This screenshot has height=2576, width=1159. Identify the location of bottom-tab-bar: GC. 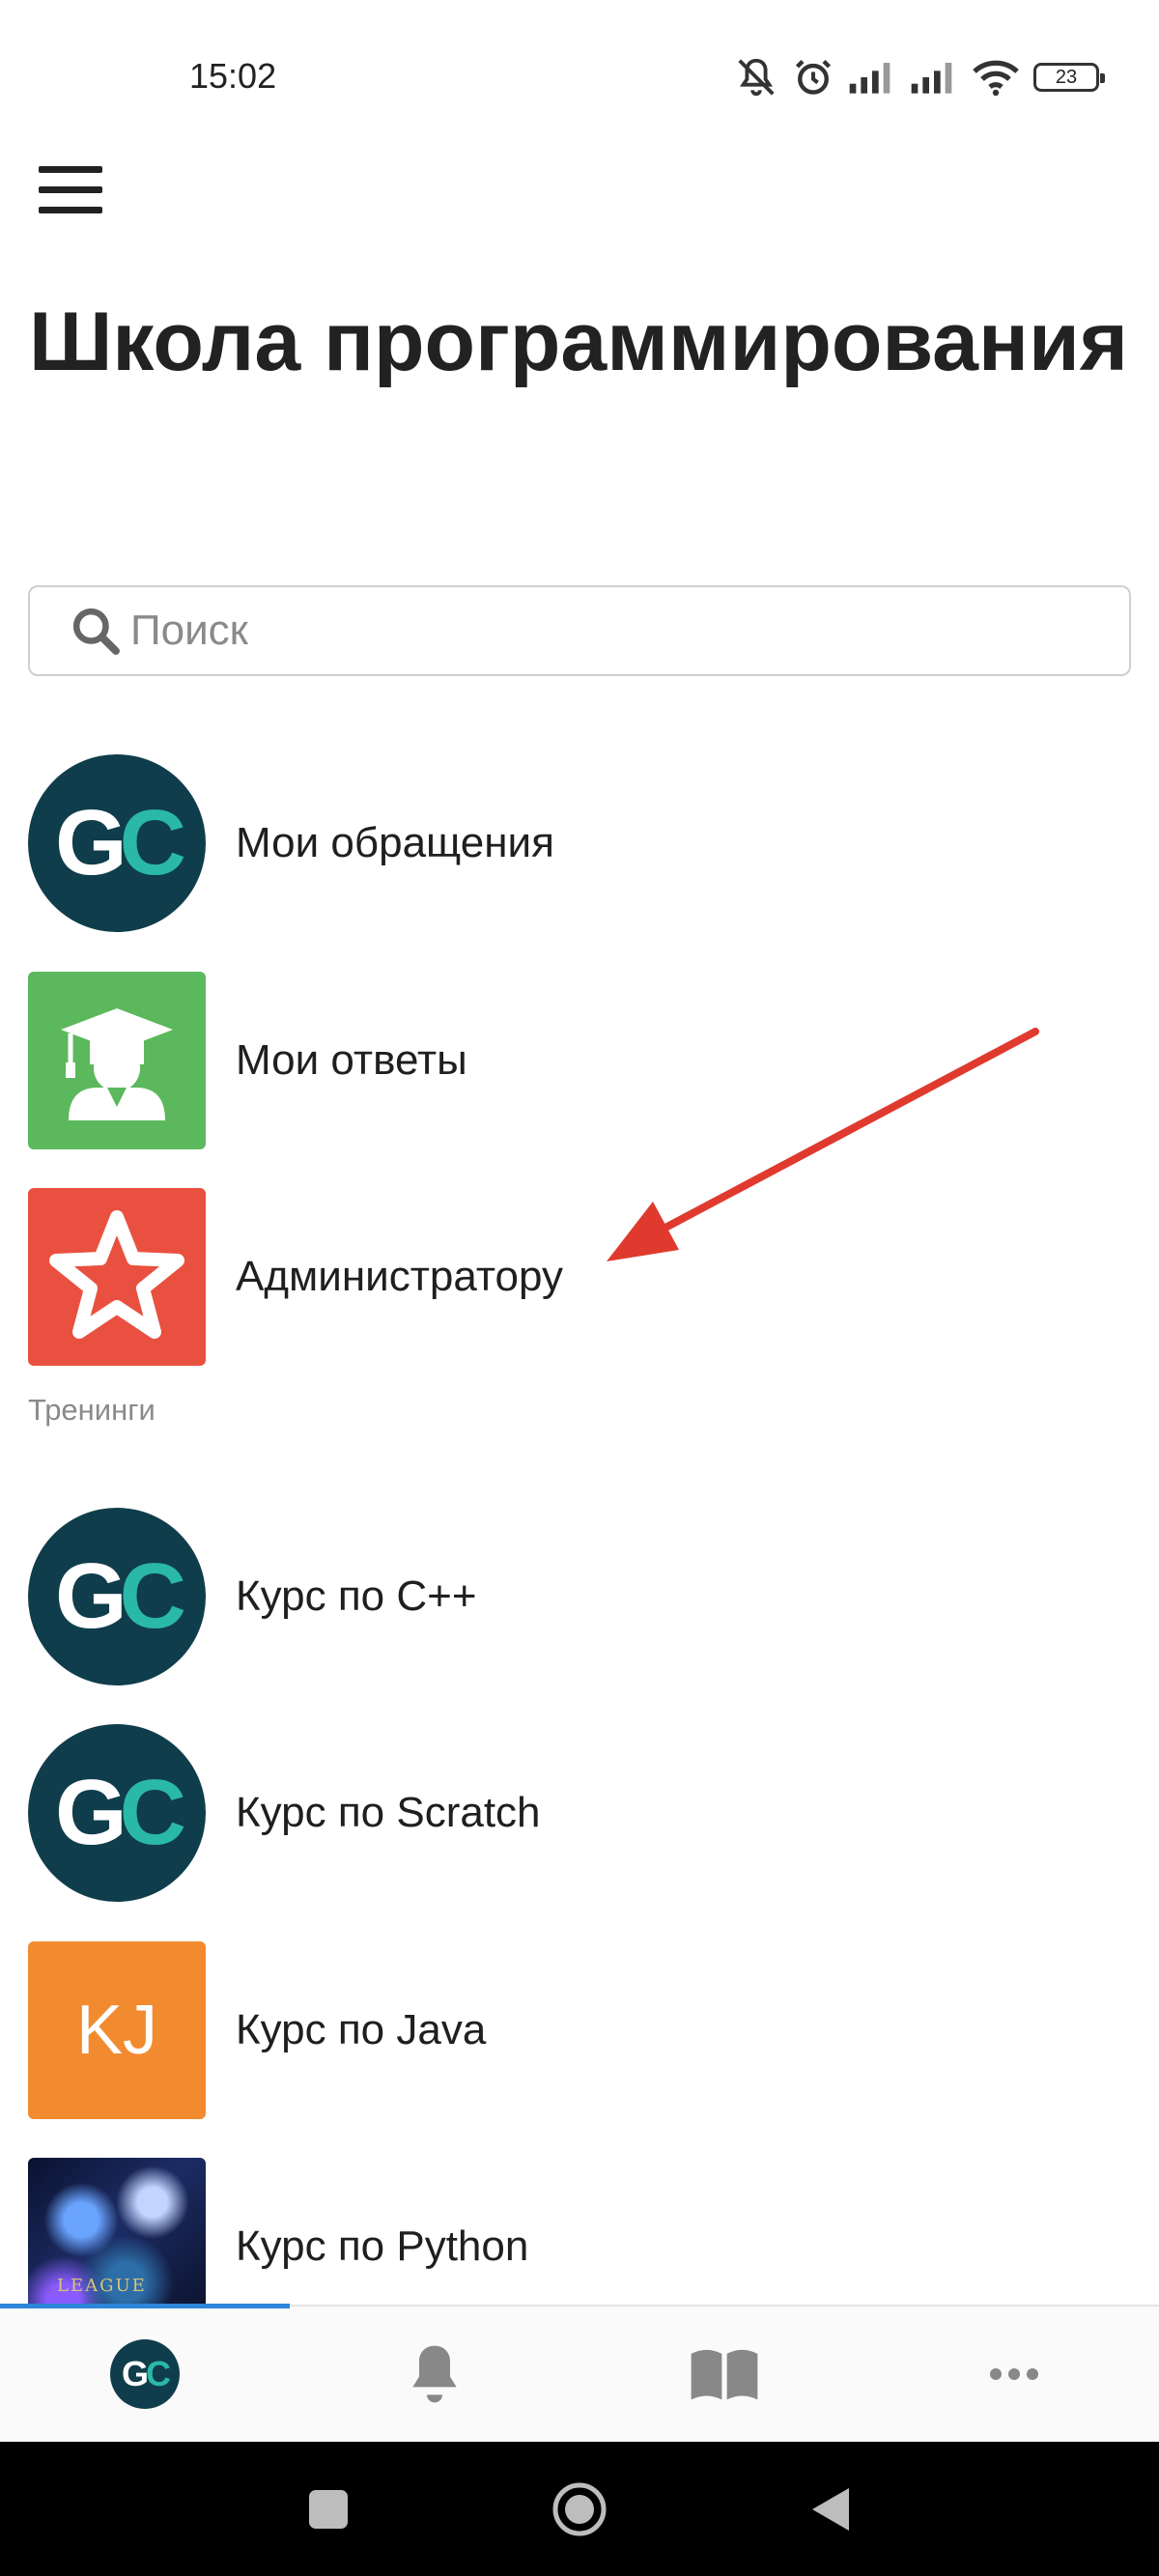
(579, 2373).